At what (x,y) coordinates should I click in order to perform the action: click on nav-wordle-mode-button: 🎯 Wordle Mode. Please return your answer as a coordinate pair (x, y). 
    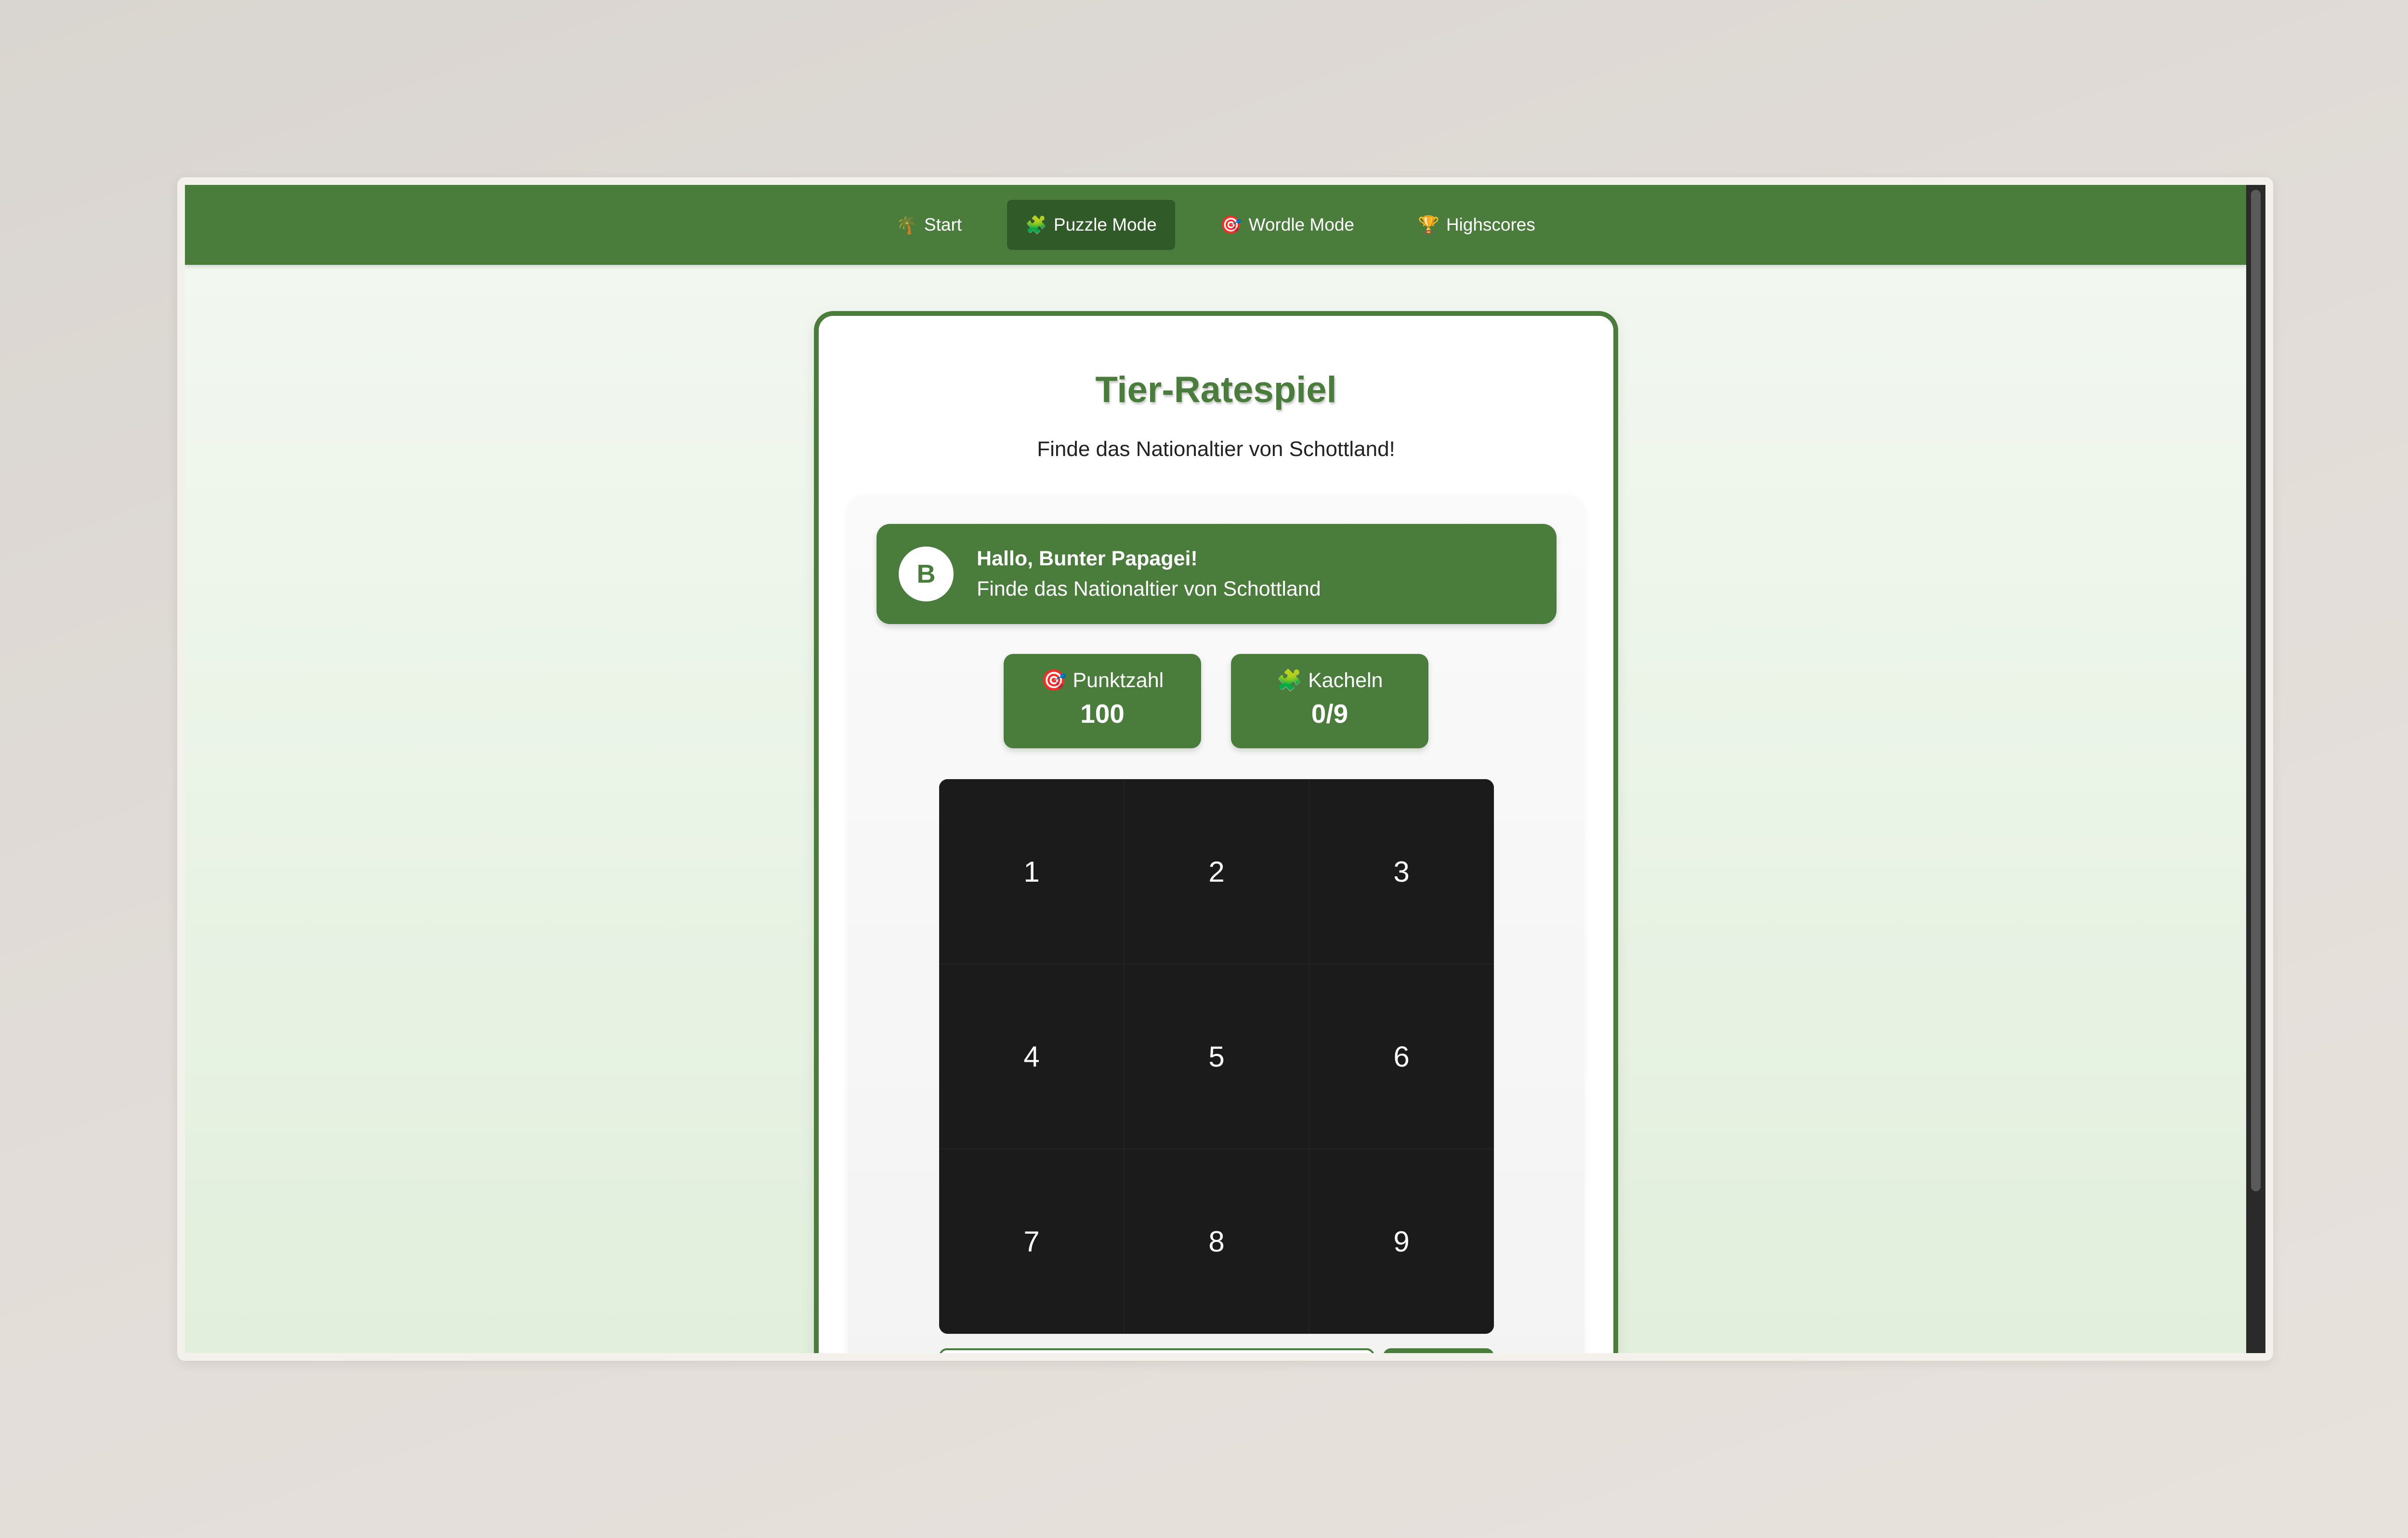
    Looking at the image, I should click on (1287, 225).